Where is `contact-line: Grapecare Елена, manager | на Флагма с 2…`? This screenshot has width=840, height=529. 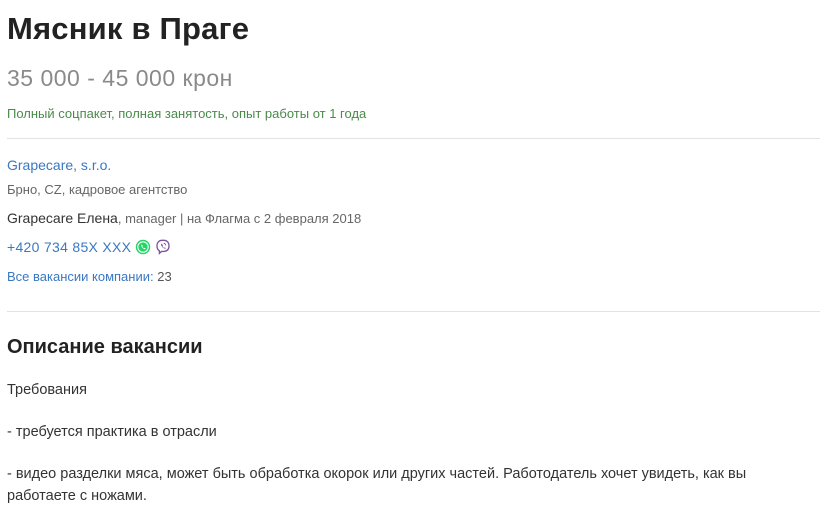
contact-line: Grapecare Елена, manager | на Флагма с 2… is located at coordinates (413, 218).